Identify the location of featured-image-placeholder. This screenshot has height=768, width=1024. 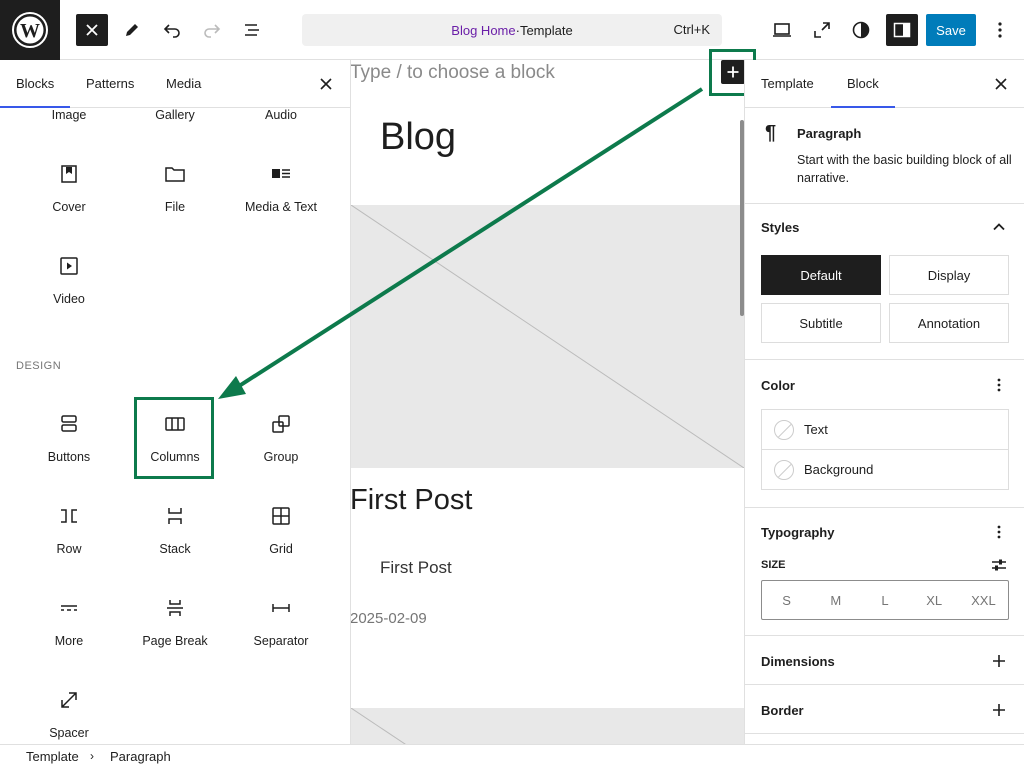
(547, 336).